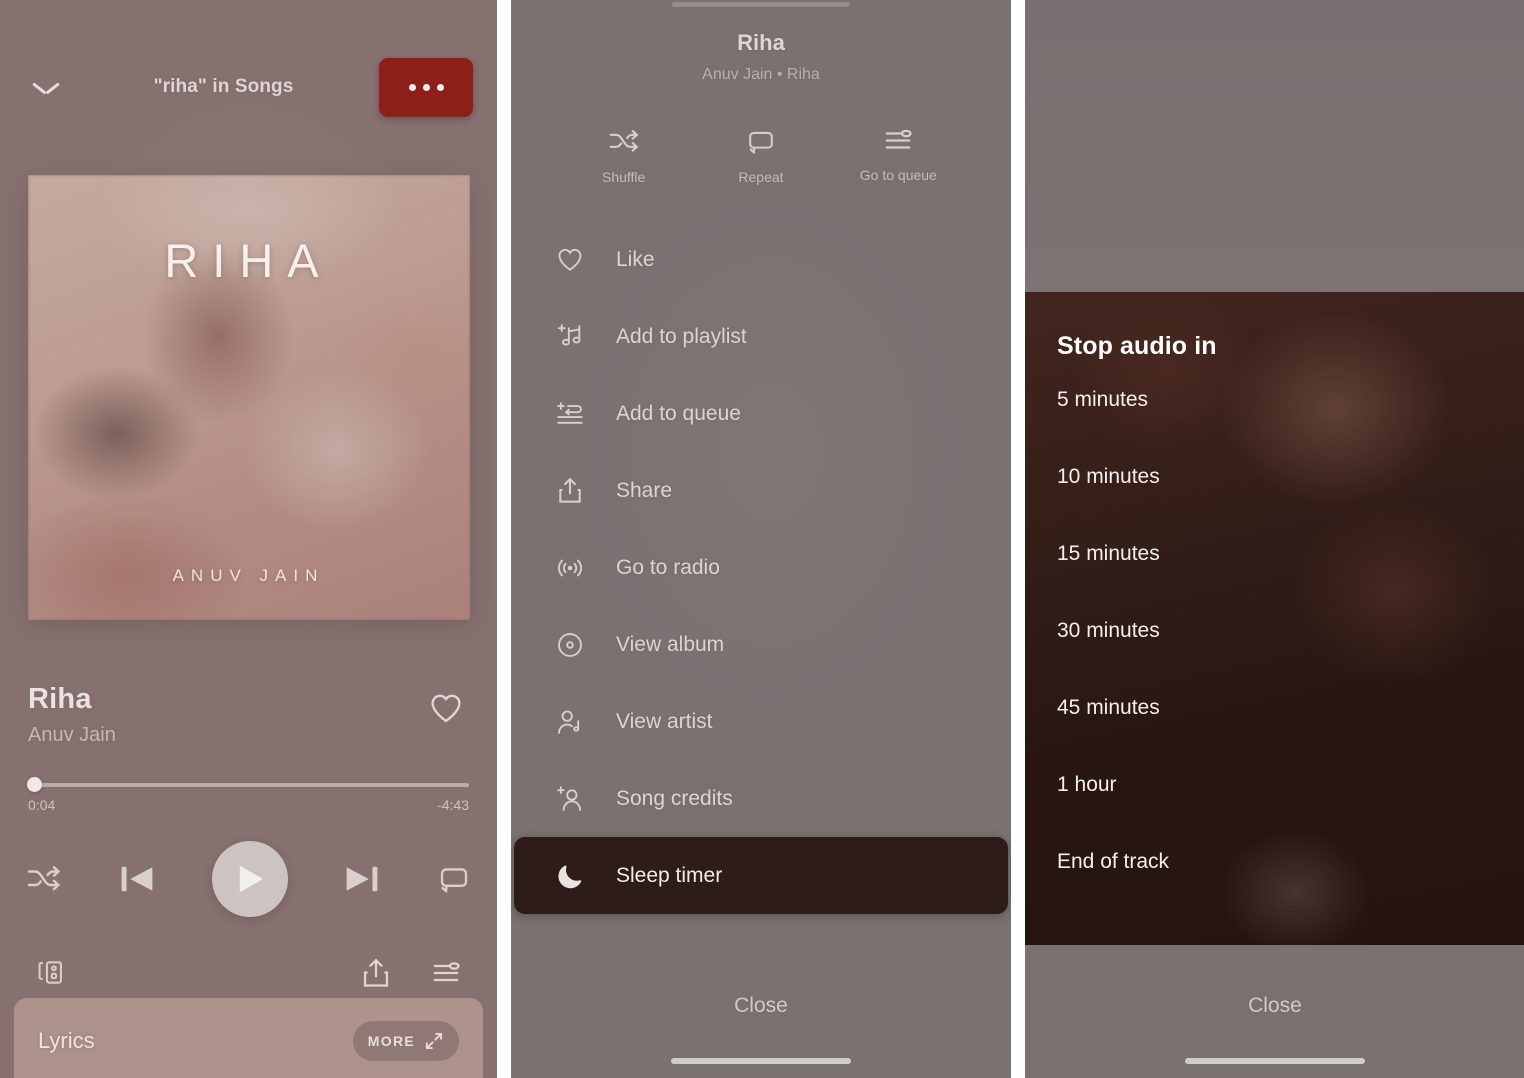  What do you see at coordinates (60, 699) in the screenshot?
I see `track-title: Riha` at bounding box center [60, 699].